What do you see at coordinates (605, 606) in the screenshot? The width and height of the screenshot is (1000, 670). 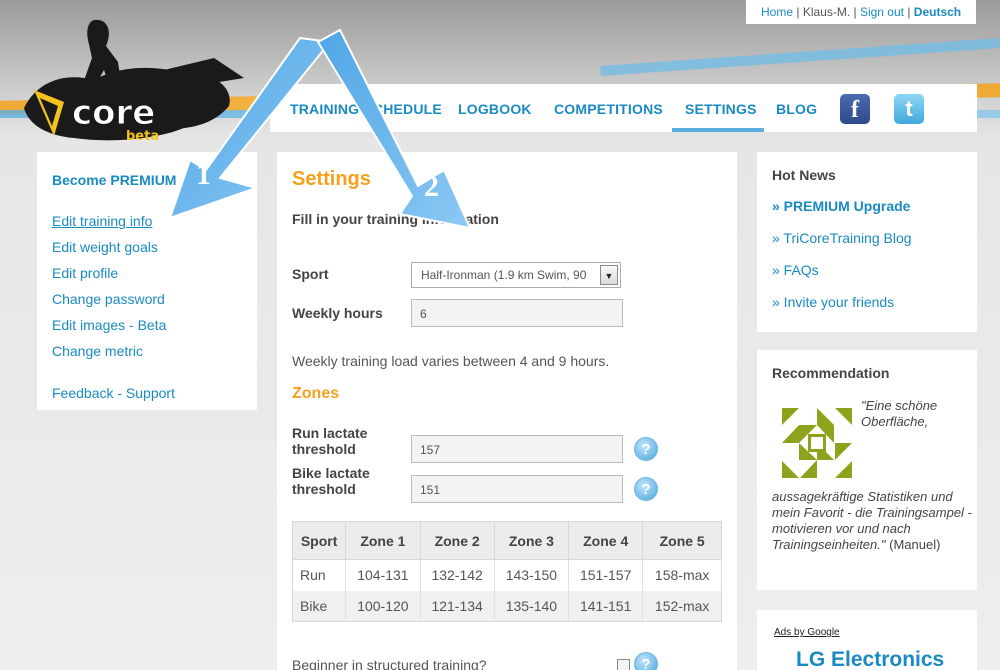 I see `table-cell: 141-151` at bounding box center [605, 606].